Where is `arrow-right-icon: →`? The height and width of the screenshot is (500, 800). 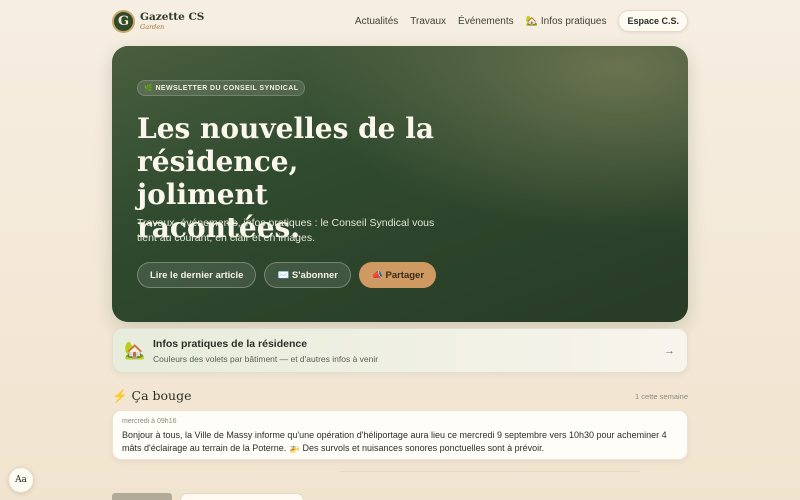
arrow-right-icon: → is located at coordinates (669, 351).